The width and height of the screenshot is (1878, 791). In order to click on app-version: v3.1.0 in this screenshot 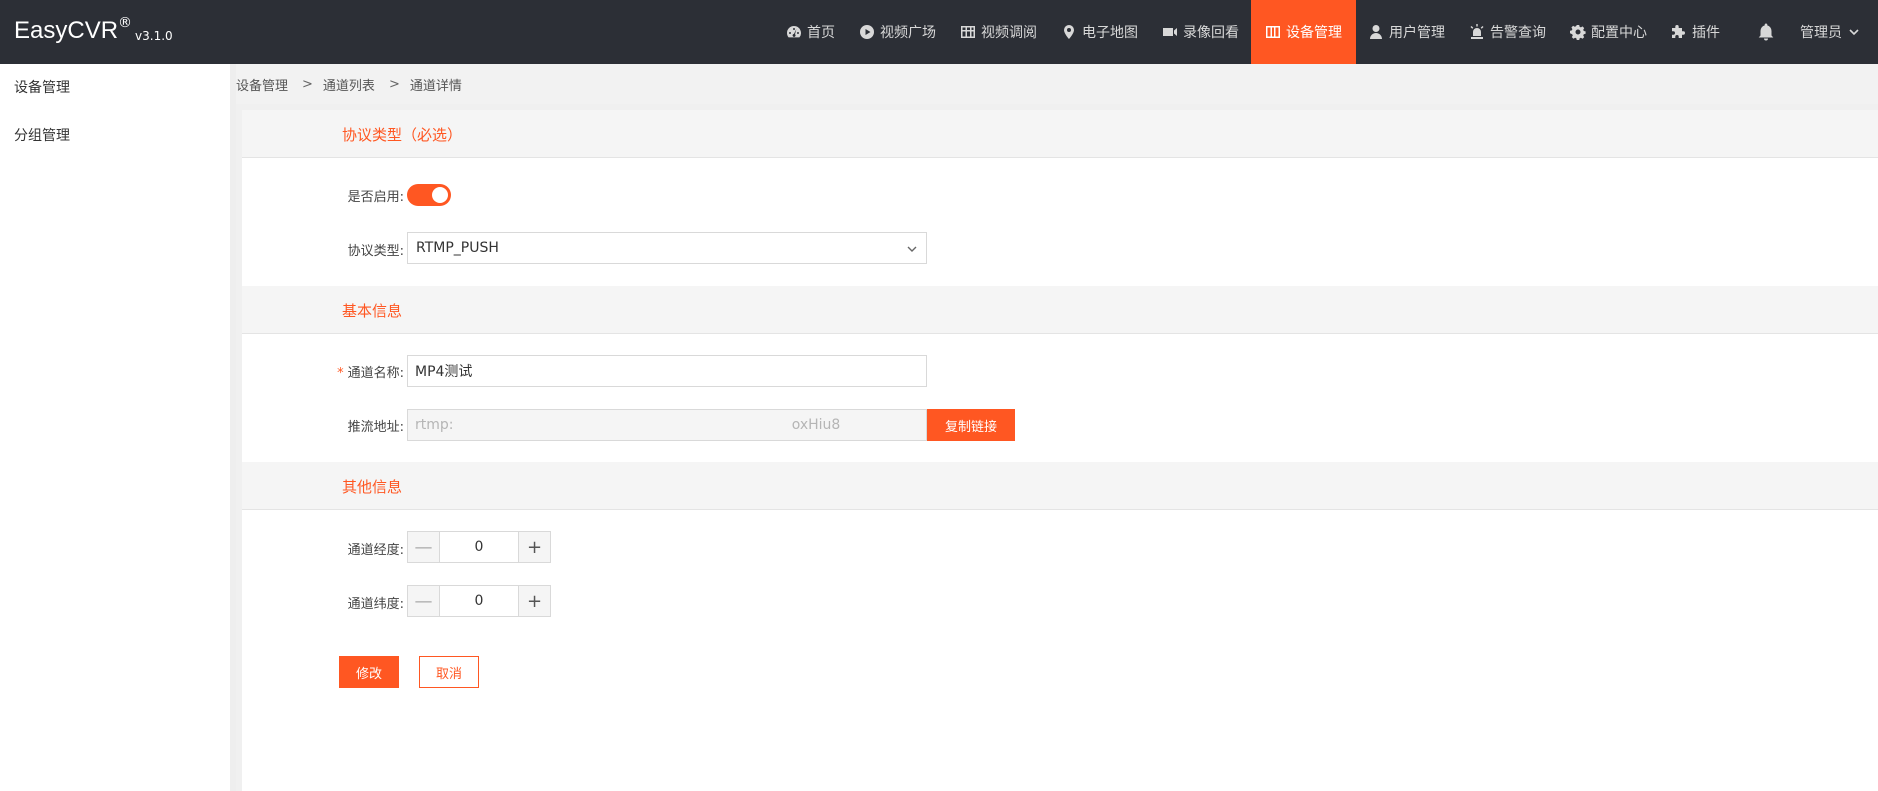, I will do `click(154, 36)`.